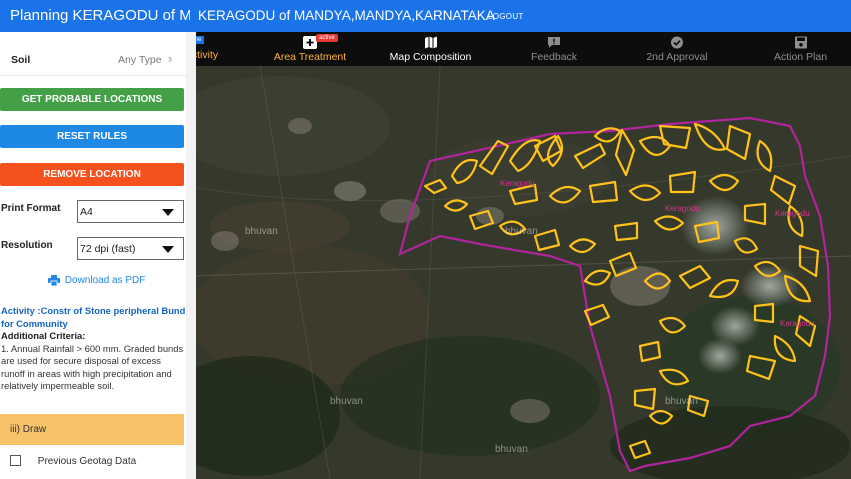 The height and width of the screenshot is (479, 851). What do you see at coordinates (140, 60) in the screenshot?
I see `soil-value: Any Type` at bounding box center [140, 60].